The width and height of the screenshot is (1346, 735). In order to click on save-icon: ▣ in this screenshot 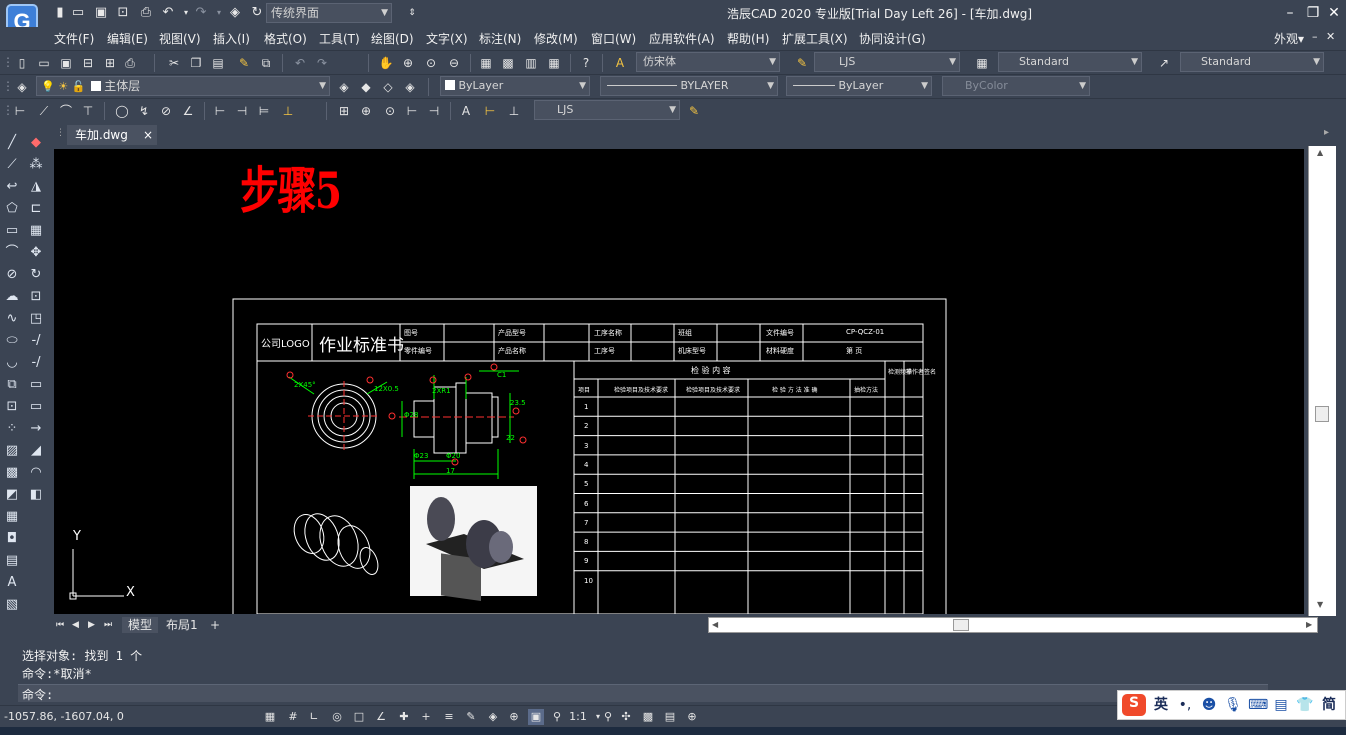, I will do `click(101, 13)`.